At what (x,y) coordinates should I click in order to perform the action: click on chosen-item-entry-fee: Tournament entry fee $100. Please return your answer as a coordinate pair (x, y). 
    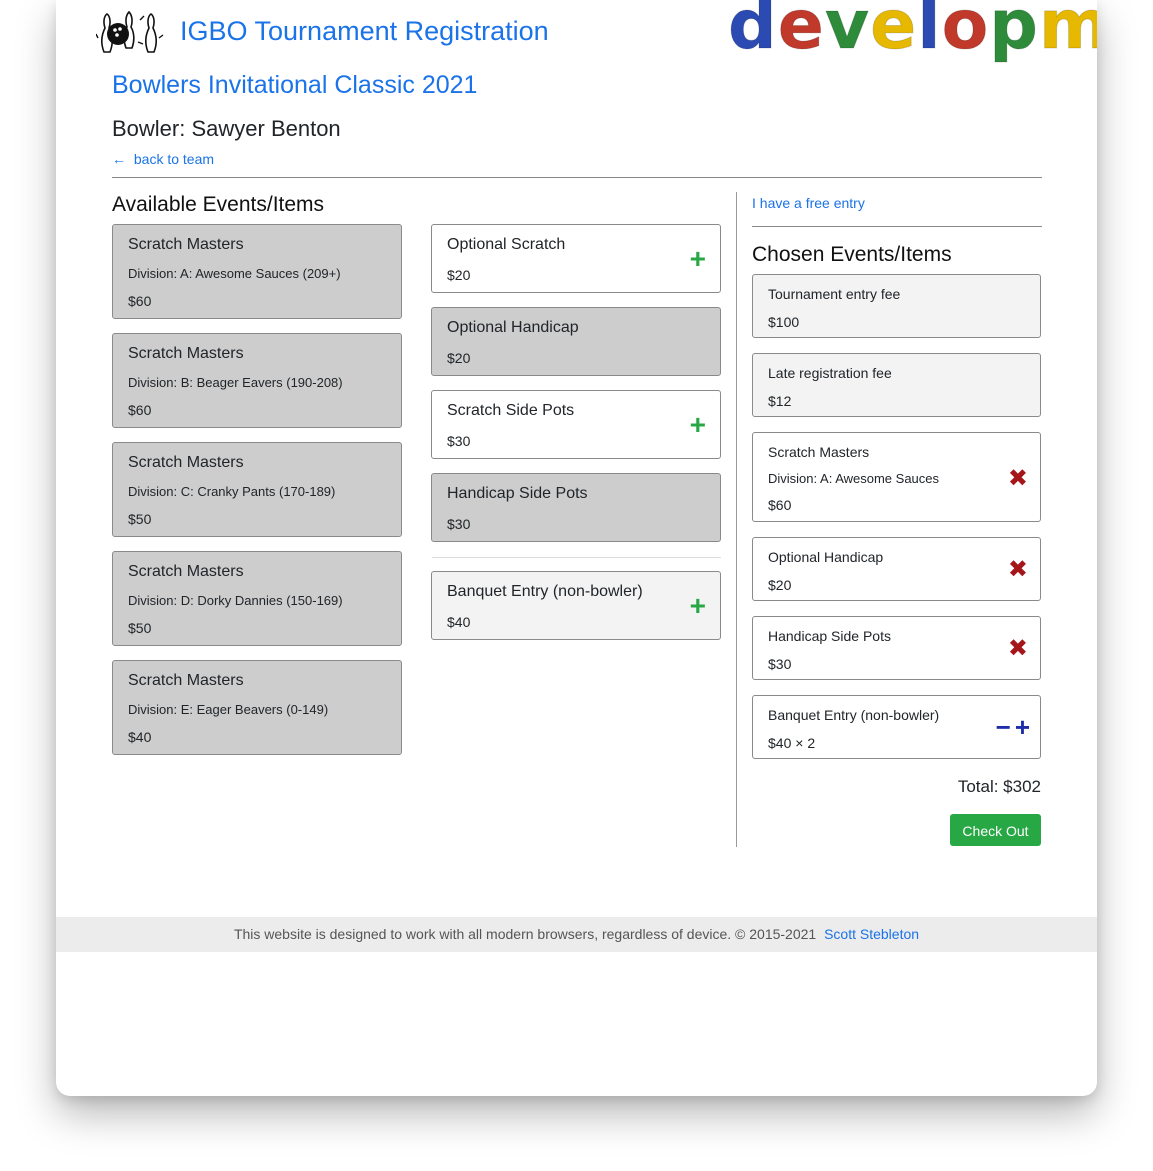
    Looking at the image, I should click on (896, 306).